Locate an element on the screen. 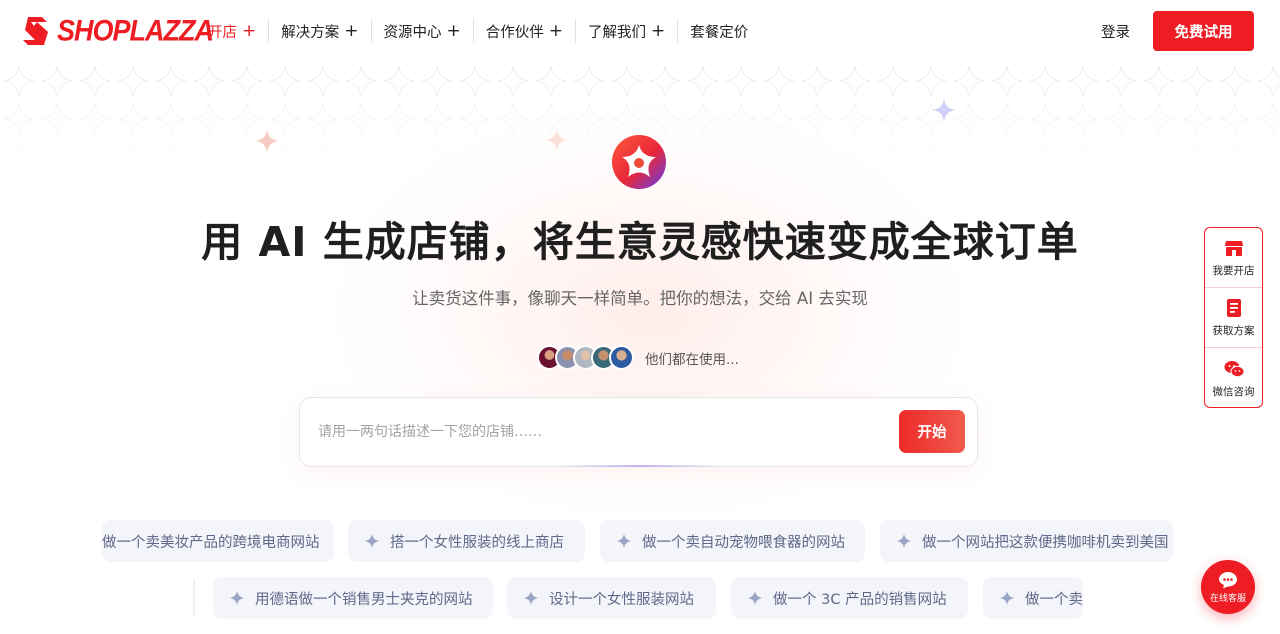 Image resolution: width=1280 pixels, height=634 pixels. suggestion-text: 设计一个女性服装网站 is located at coordinates (621, 599).